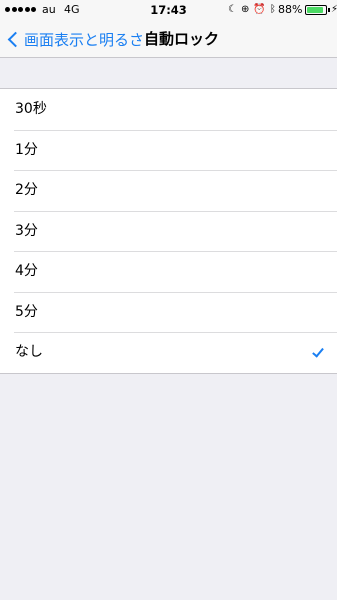 The width and height of the screenshot is (337, 600). I want to click on rotation-lock-icon: ⊕, so click(245, 9).